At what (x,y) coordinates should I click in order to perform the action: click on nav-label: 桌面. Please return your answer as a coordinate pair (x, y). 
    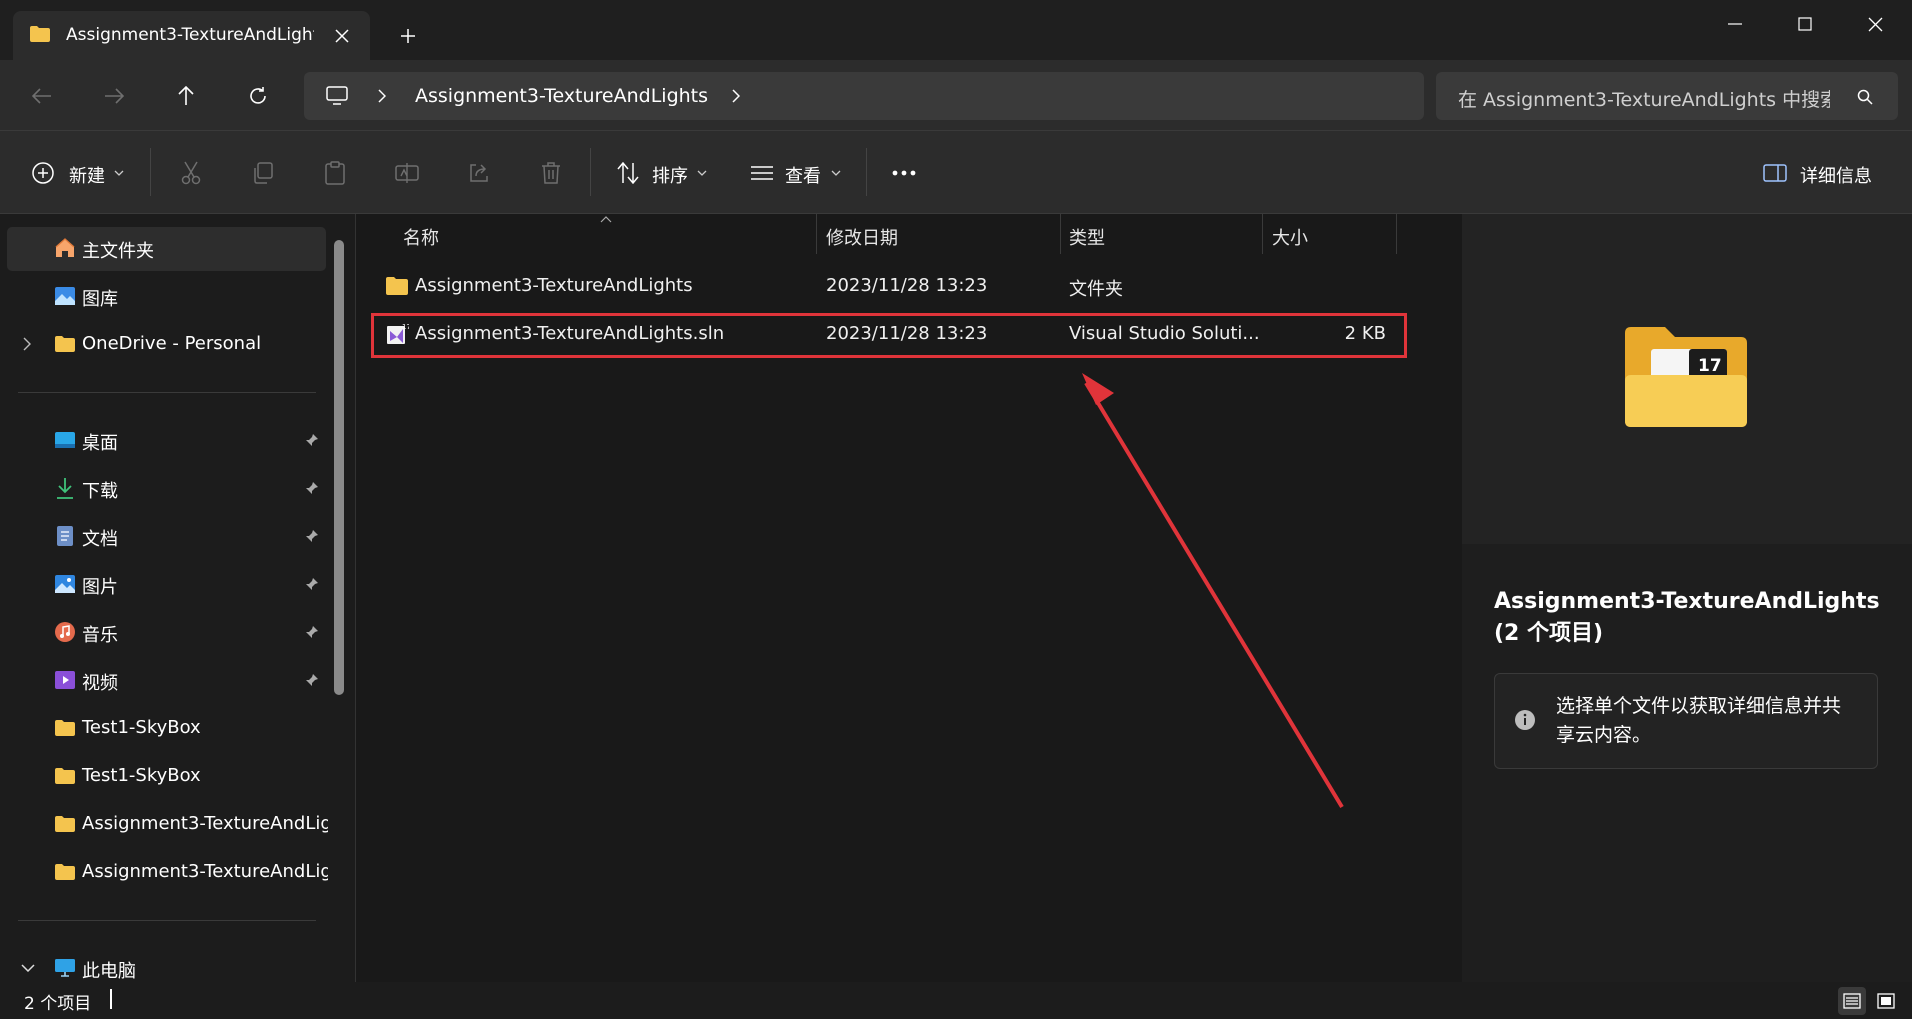
    Looking at the image, I should click on (100, 443).